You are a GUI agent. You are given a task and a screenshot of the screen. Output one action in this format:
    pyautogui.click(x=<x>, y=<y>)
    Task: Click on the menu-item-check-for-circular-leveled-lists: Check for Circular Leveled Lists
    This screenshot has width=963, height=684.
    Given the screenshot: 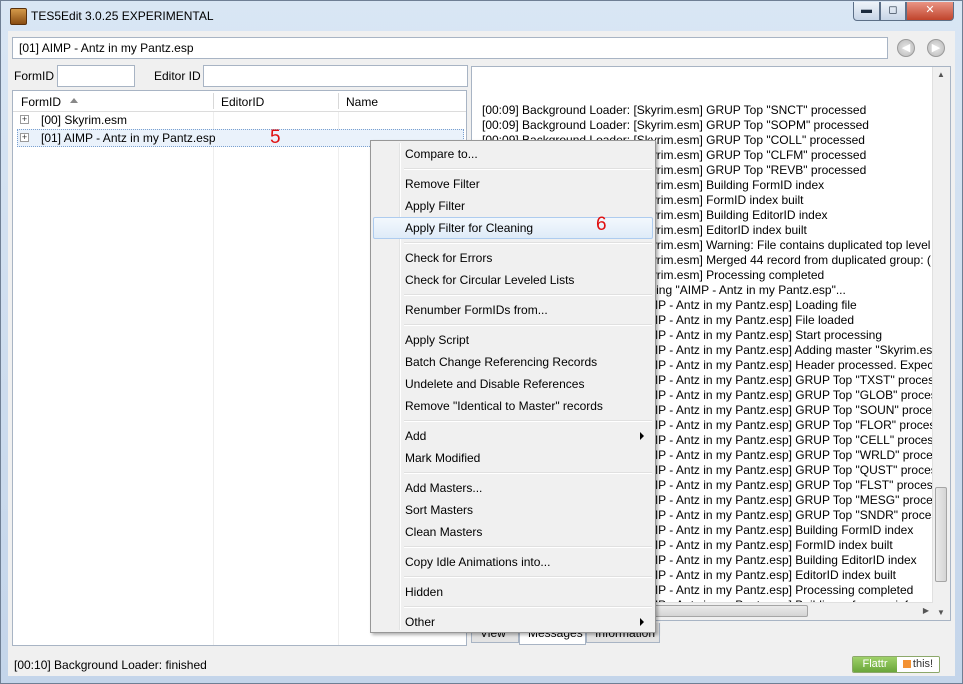 What is the action you would take?
    pyautogui.click(x=513, y=280)
    